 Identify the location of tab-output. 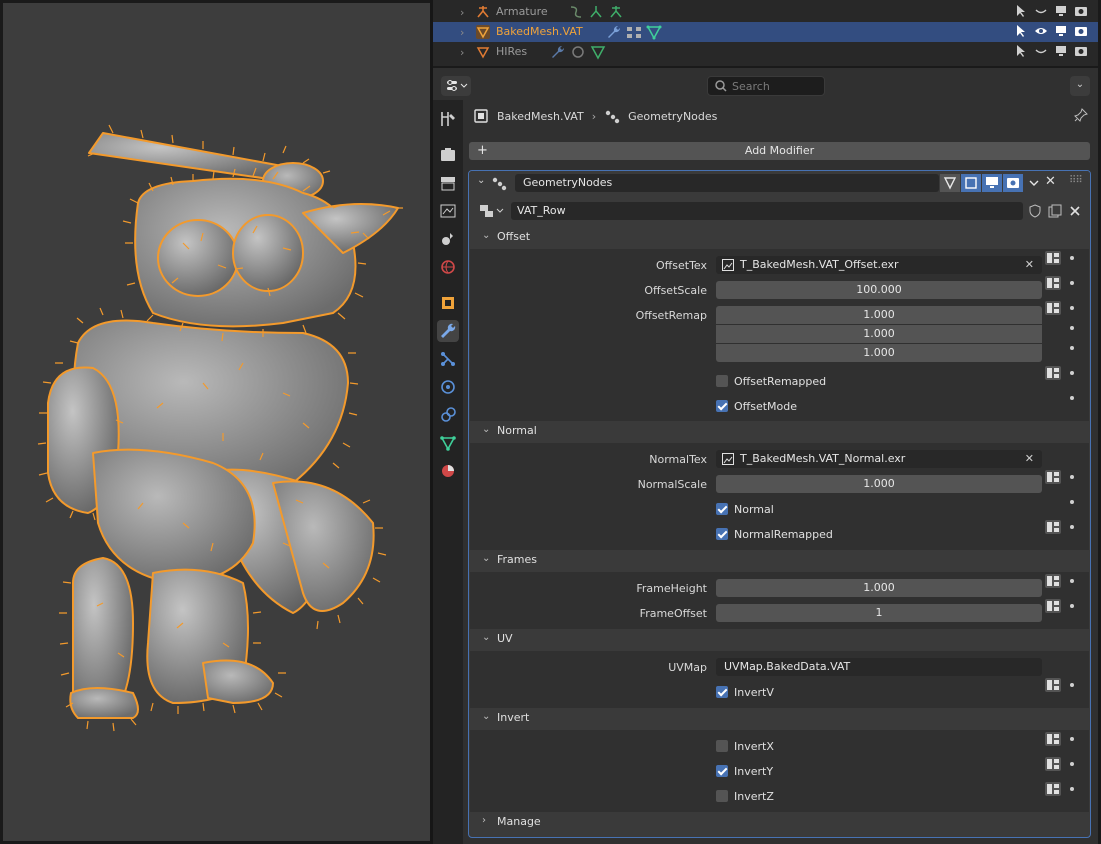
(448, 183).